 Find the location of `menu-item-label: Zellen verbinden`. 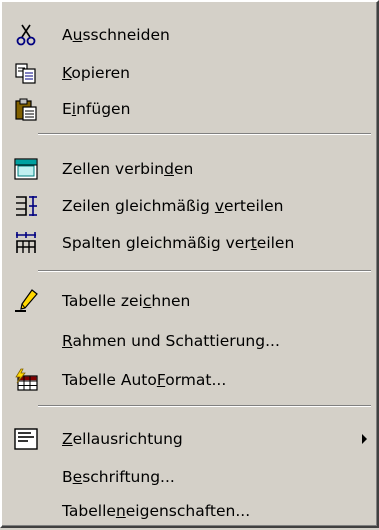

menu-item-label: Zellen verbinden is located at coordinates (128, 169).